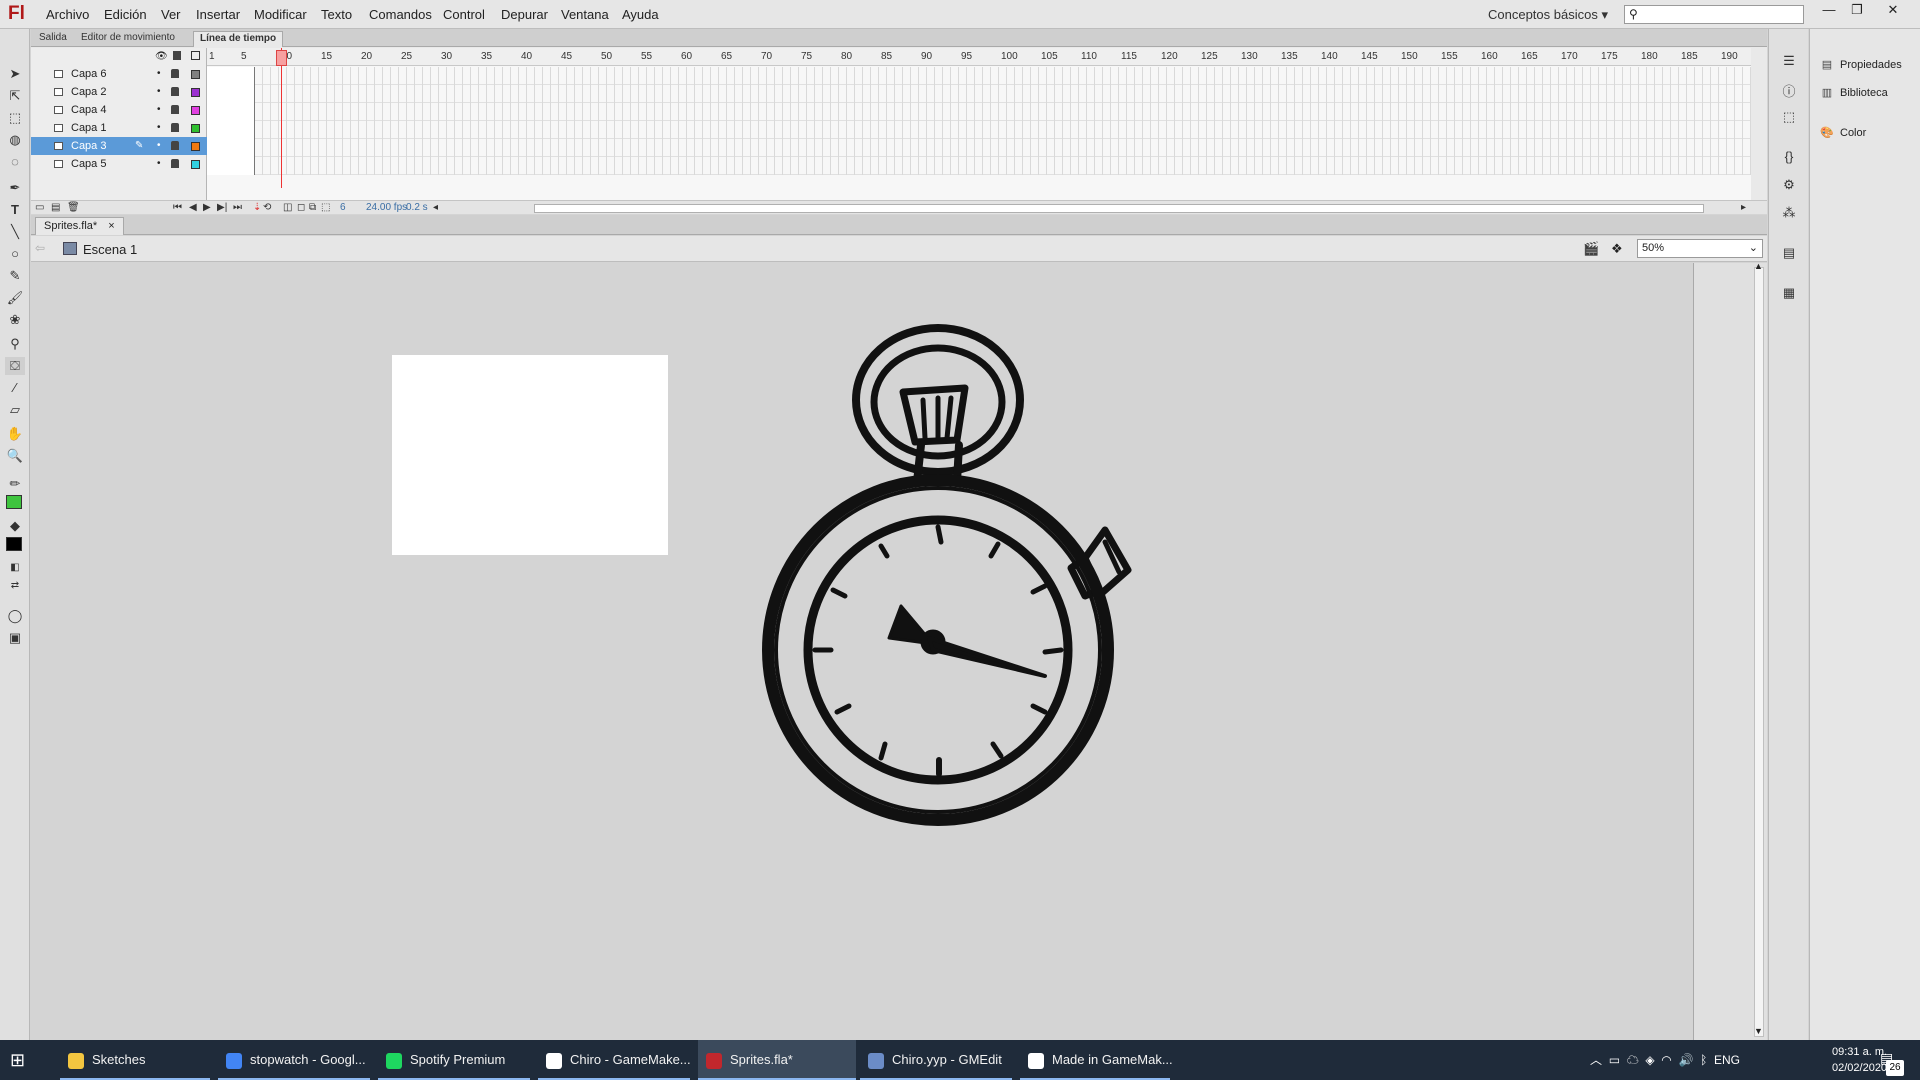 The image size is (1920, 1080). Describe the element at coordinates (15, 74) in the screenshot. I see `selection-tool-icon: ➤` at that location.